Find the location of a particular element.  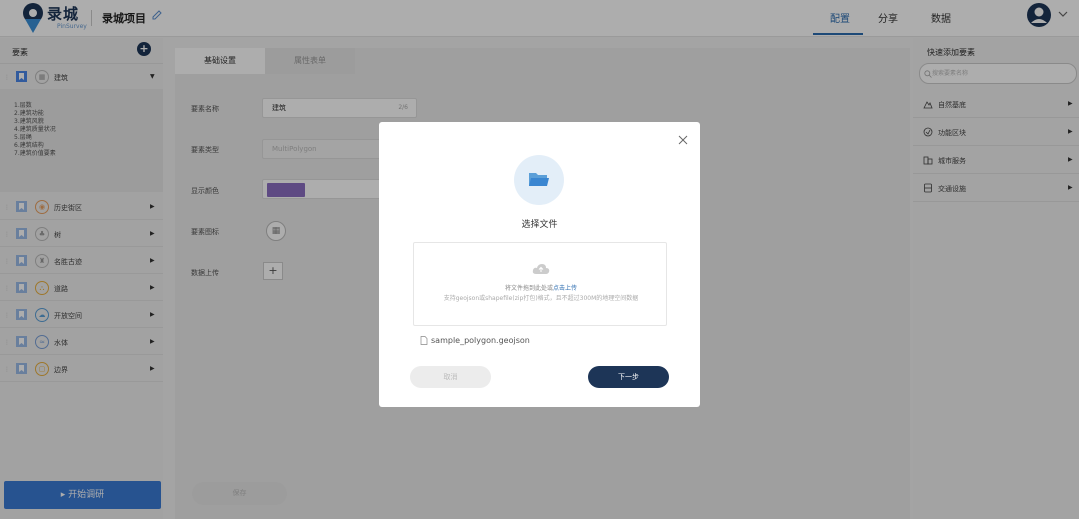

dropzone-instruction: 将文件拖到此处或点击上传 is located at coordinates (541, 287).